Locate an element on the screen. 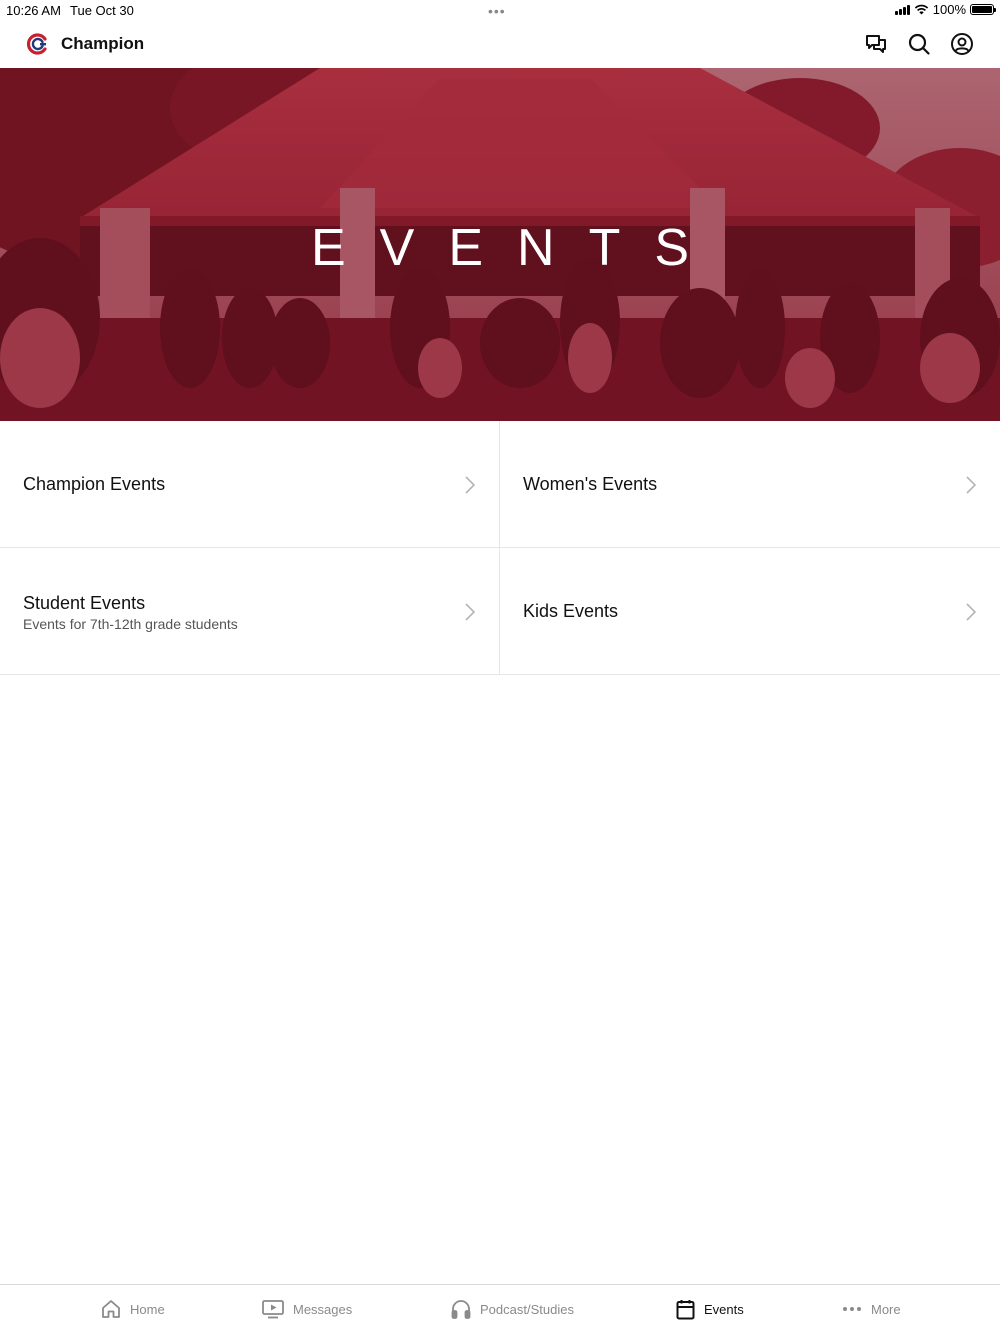 This screenshot has height=1334, width=1000. tab-label: Events is located at coordinates (724, 1309).